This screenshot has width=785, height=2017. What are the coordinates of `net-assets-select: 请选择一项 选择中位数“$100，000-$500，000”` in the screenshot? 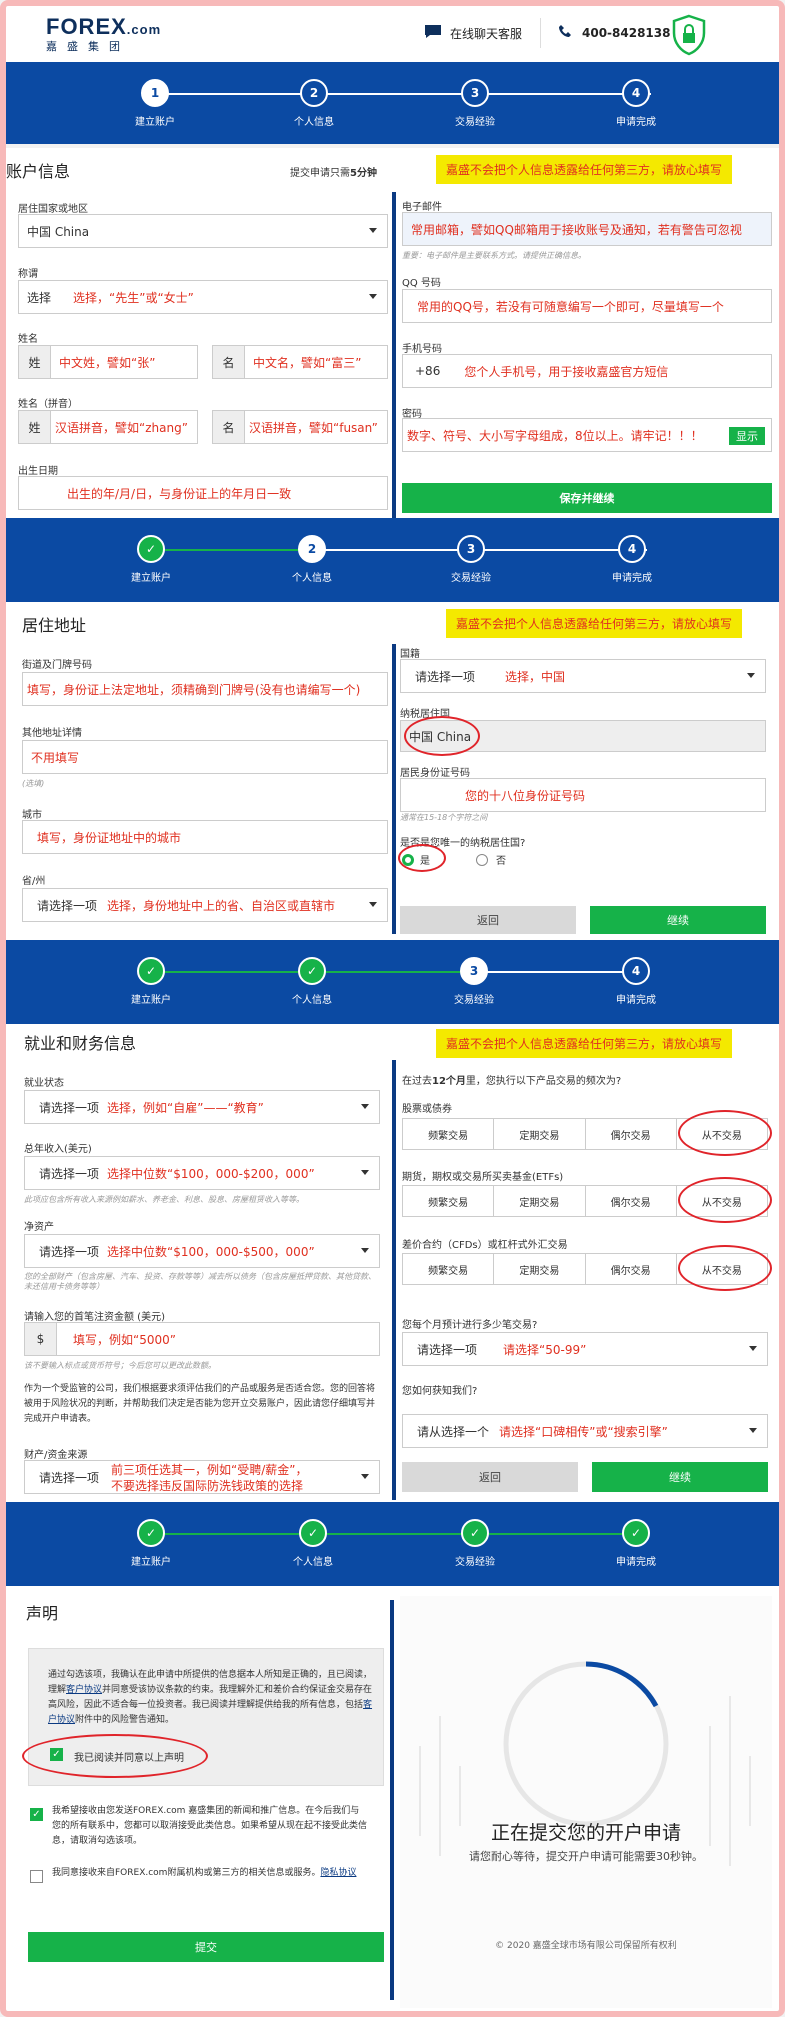 It's located at (202, 1251).